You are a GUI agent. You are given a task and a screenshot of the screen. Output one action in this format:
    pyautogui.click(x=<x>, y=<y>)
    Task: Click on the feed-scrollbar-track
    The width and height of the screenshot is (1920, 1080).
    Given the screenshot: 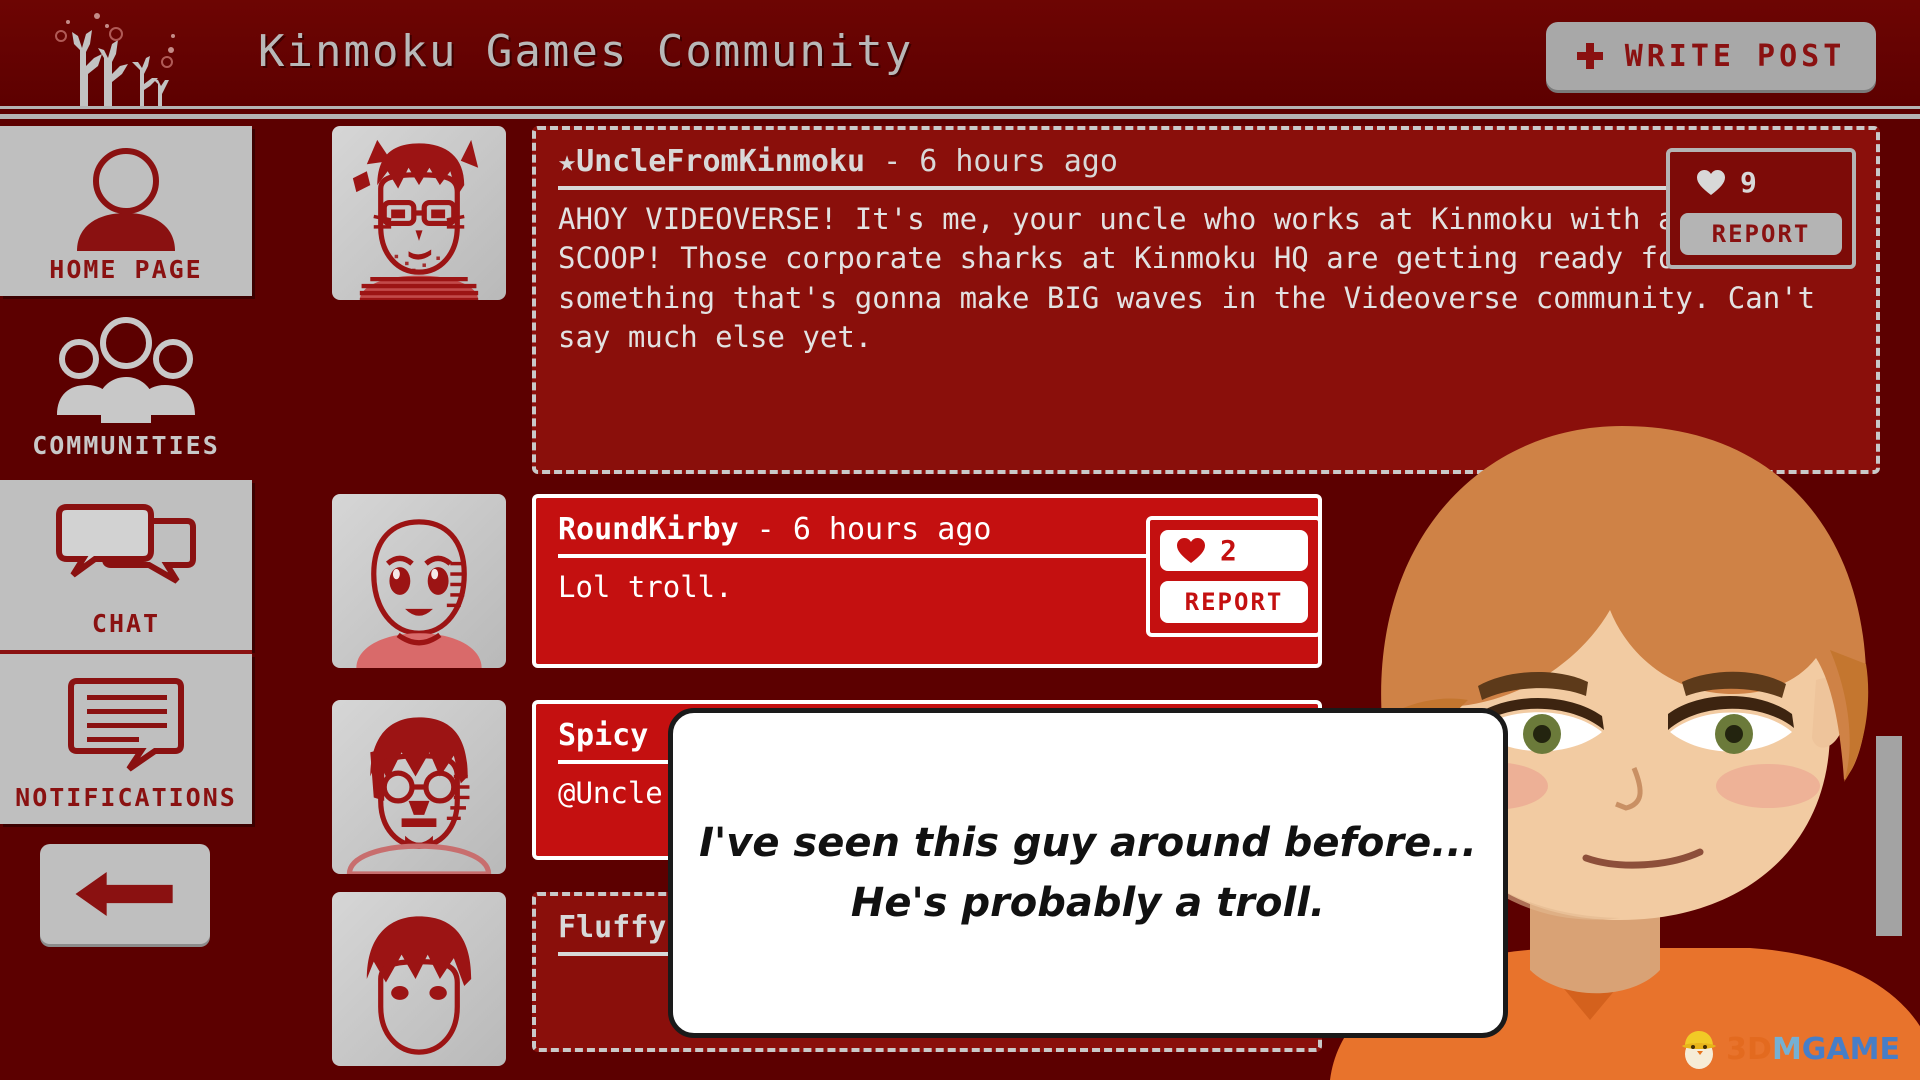 What is the action you would take?
    pyautogui.click(x=1894, y=605)
    